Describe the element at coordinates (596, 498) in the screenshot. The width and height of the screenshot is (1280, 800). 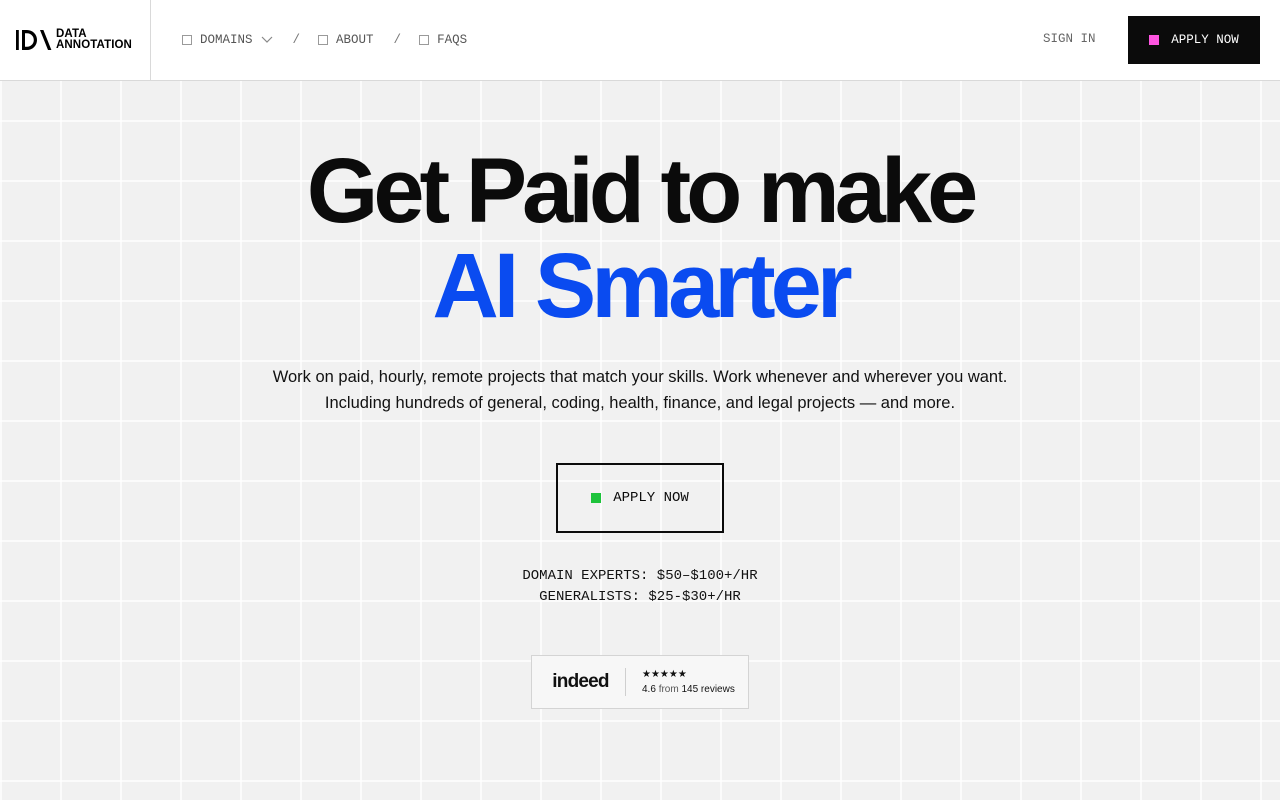
I see `green-square-icon` at that location.